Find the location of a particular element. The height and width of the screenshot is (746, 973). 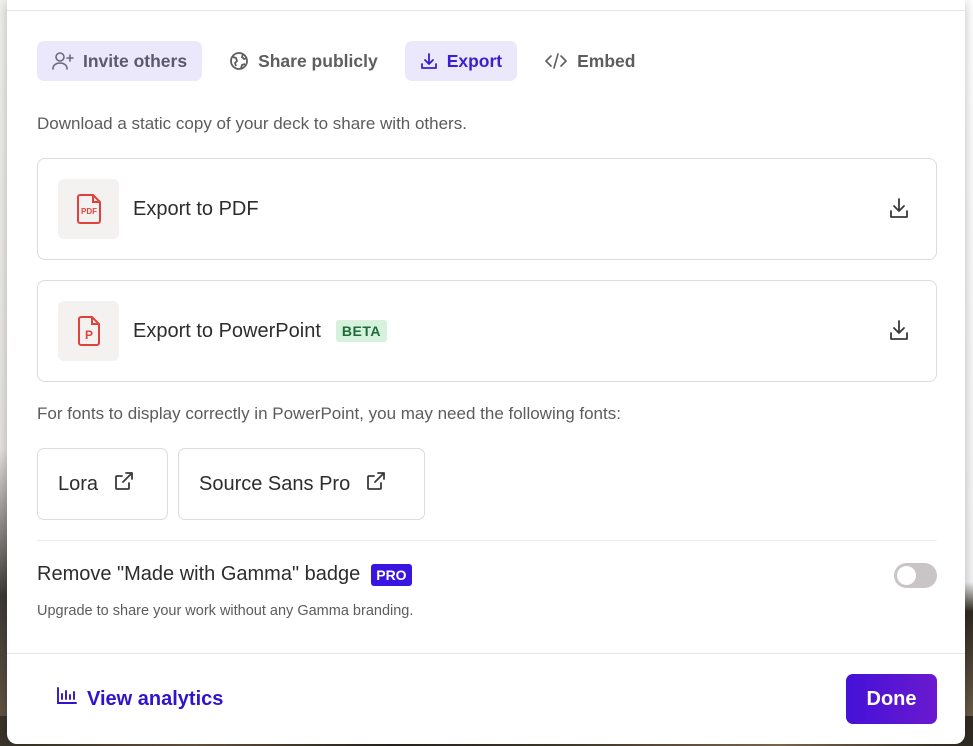

tab-label: Export is located at coordinates (474, 60).